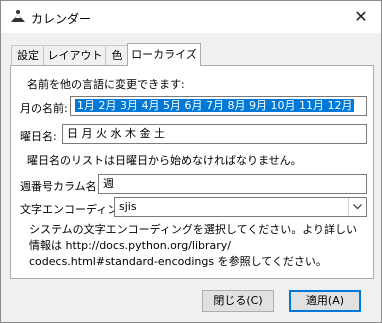 This screenshot has height=323, width=382. Describe the element at coordinates (214, 134) in the screenshot. I see `weekday-names-input: 日 月 火 水 木 金 土` at that location.